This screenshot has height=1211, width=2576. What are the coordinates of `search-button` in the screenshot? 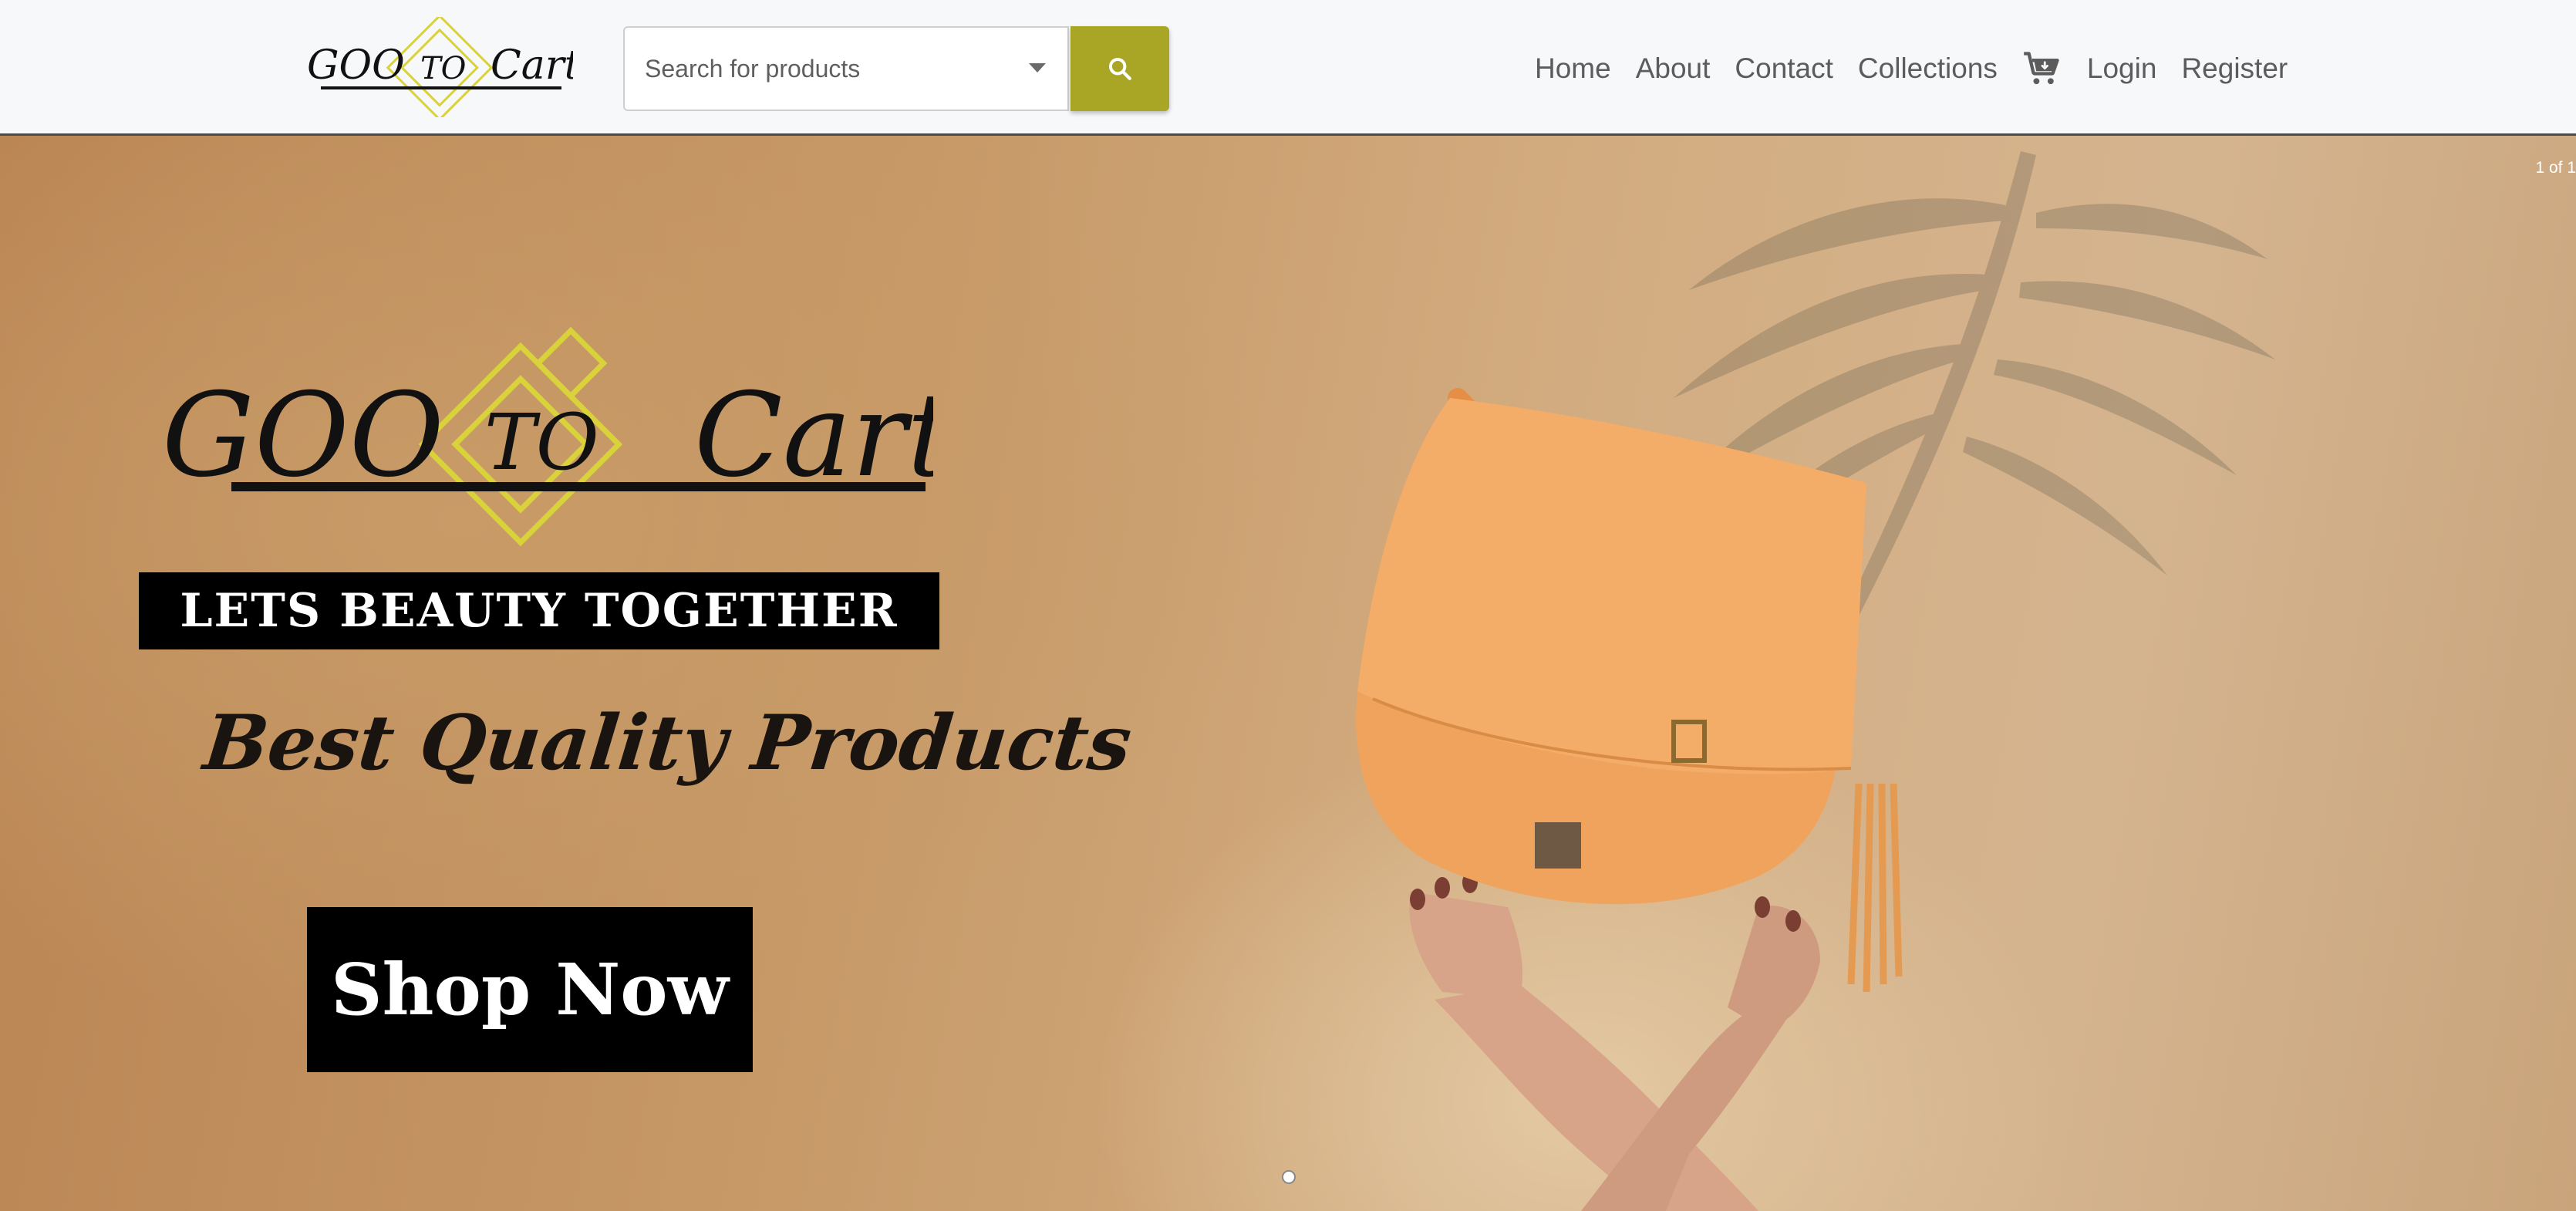 It's located at (1120, 69).